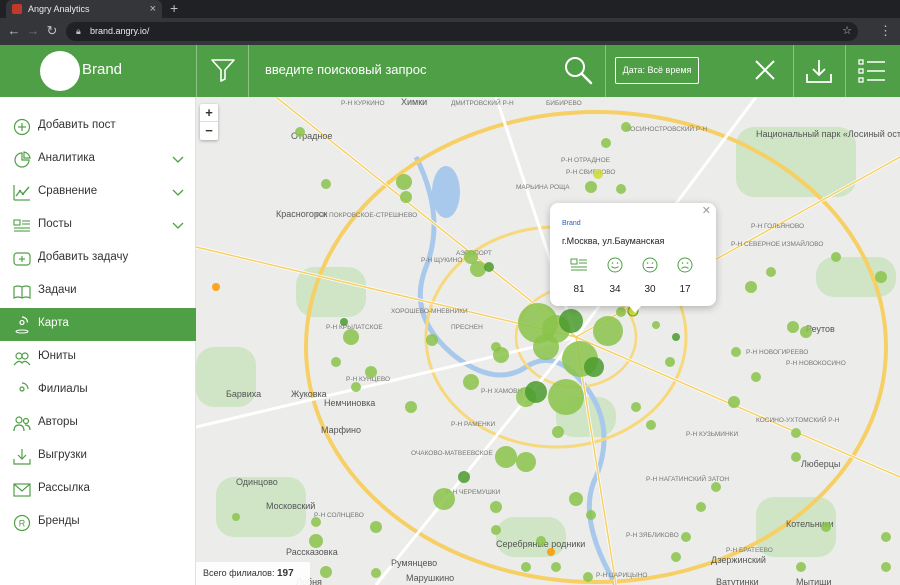  Describe the element at coordinates (312, 552) in the screenshot. I see `map-label: Рассказовка` at that location.